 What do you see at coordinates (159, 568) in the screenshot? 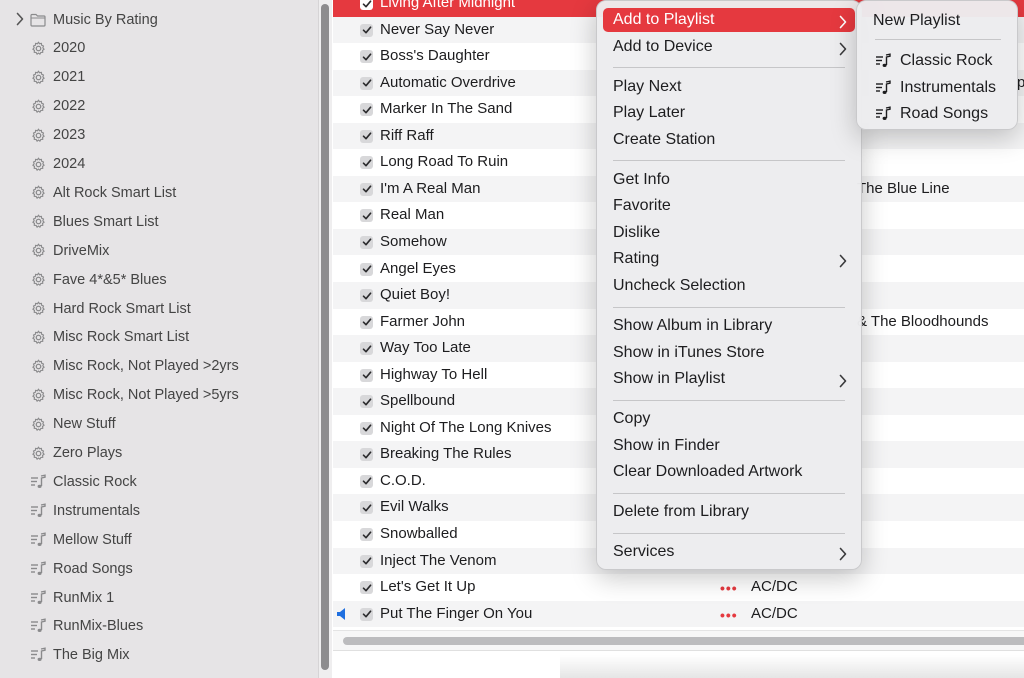
I see `sidebar-item: Road Songs` at bounding box center [159, 568].